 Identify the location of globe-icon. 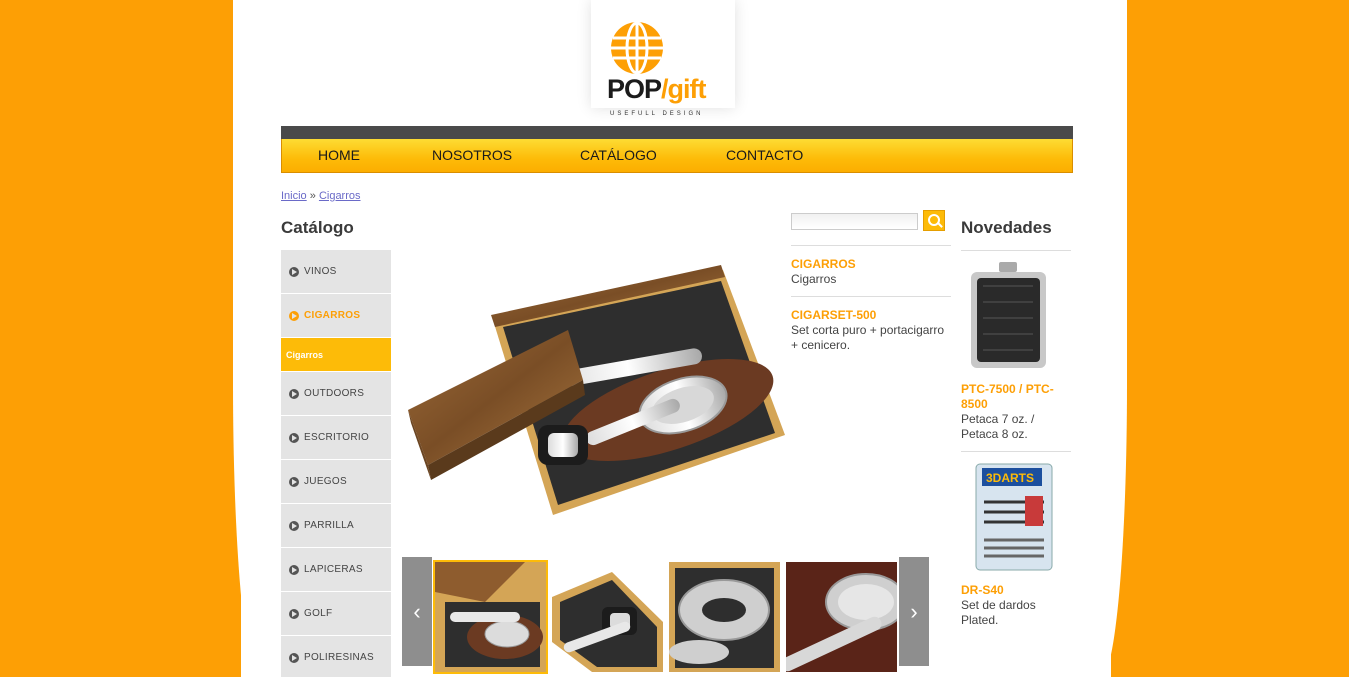
(637, 48).